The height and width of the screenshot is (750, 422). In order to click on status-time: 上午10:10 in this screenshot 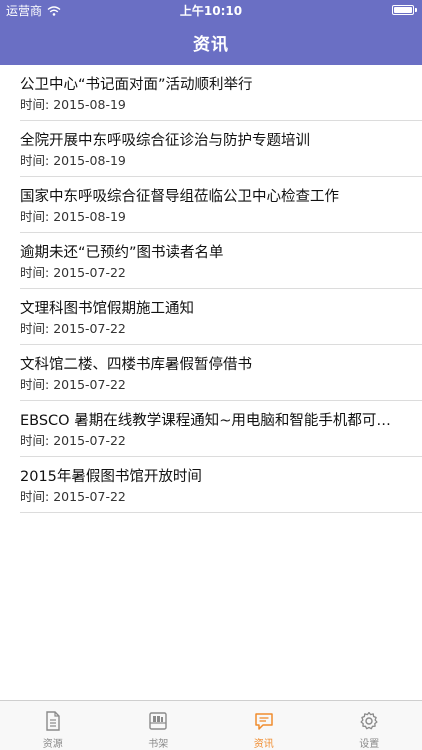, I will do `click(211, 11)`.